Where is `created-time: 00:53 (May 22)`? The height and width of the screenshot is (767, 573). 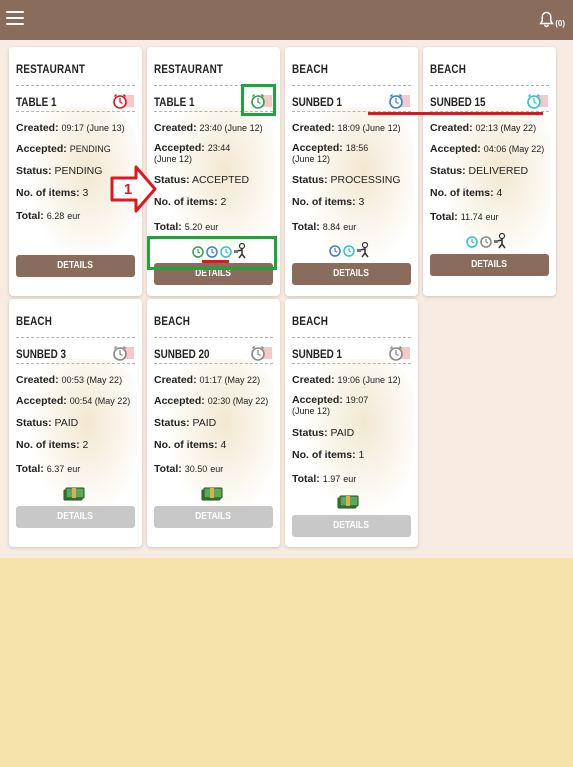 created-time: 00:53 (May 22) is located at coordinates (92, 380).